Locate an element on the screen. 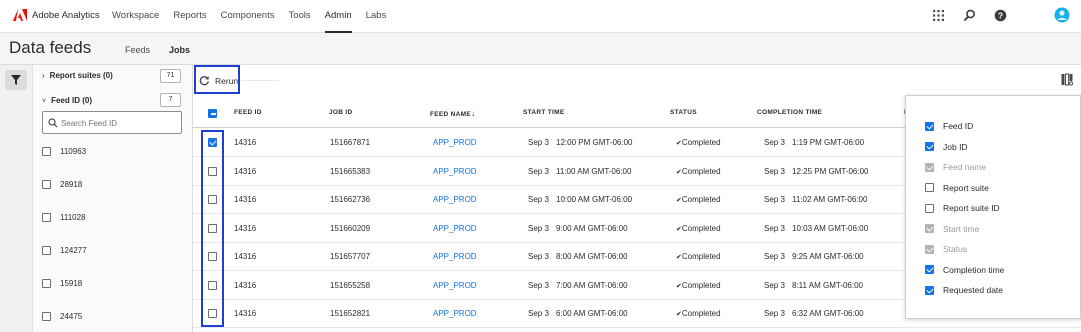 The image size is (1081, 332). feed-id-option: 124277 is located at coordinates (64, 250).